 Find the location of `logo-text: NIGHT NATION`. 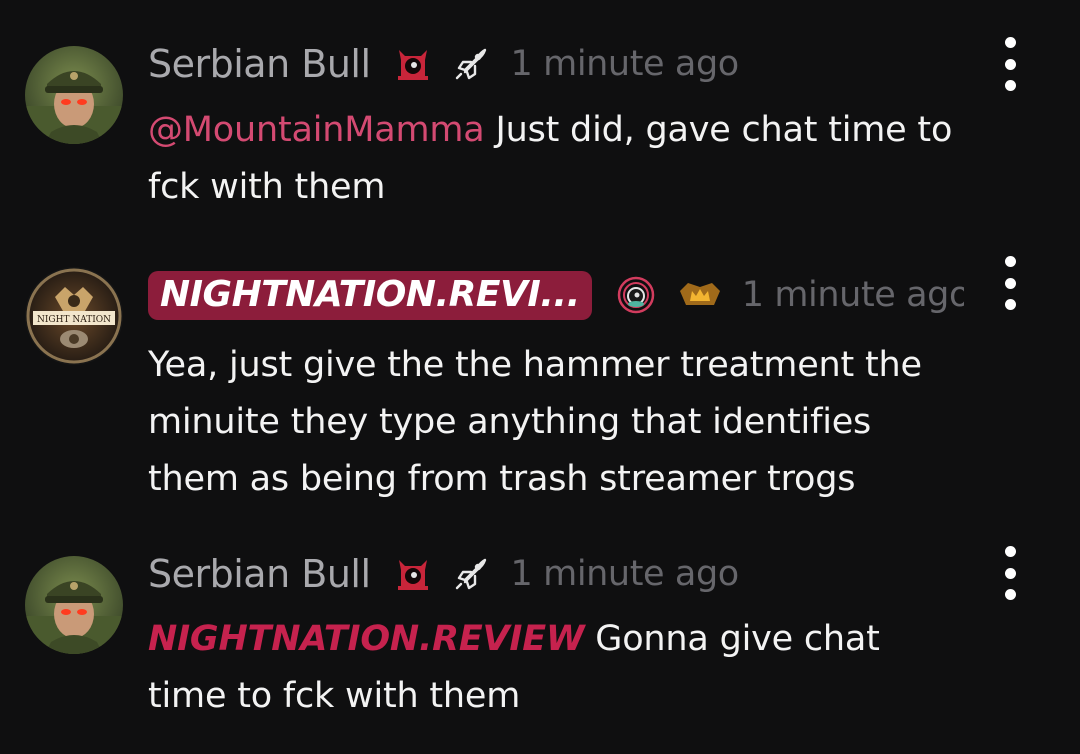

logo-text: NIGHT NATION is located at coordinates (74, 320).